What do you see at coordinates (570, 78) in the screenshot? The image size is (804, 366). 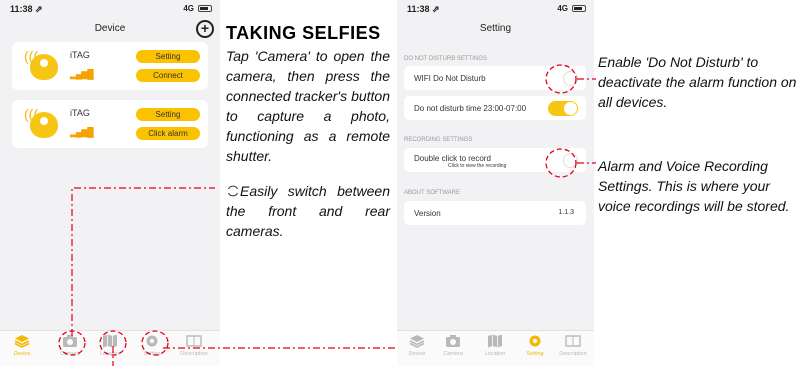 I see `wifi-dnd-toggle` at bounding box center [570, 78].